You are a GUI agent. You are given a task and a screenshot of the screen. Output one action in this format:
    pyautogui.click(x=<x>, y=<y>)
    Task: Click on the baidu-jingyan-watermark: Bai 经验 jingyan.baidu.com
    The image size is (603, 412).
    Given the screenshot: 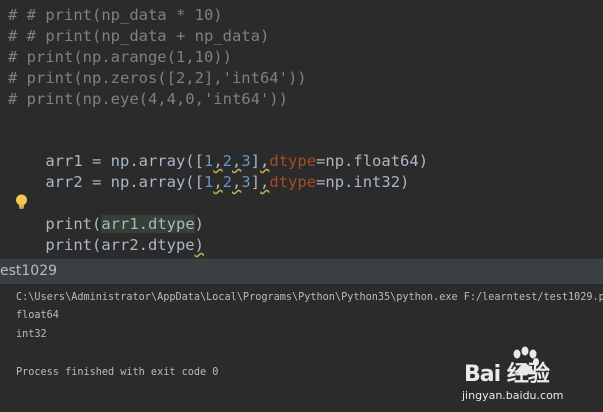 What is the action you would take?
    pyautogui.click(x=528, y=375)
    